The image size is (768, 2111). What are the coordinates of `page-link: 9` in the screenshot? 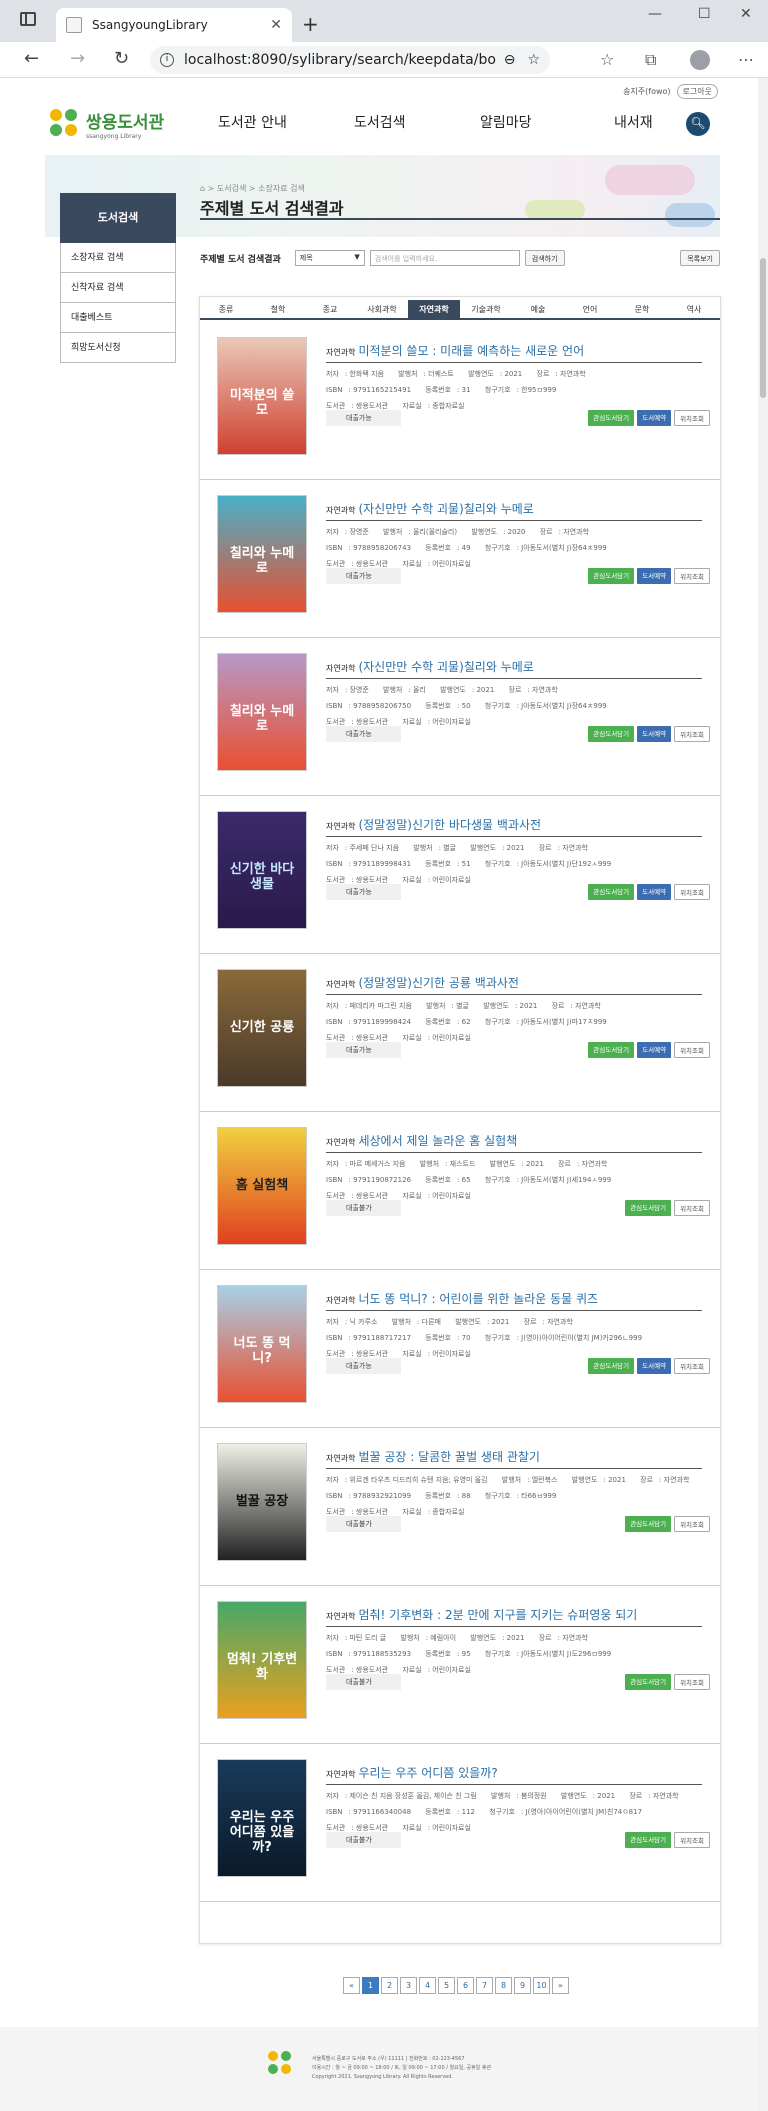 It's located at (522, 1985).